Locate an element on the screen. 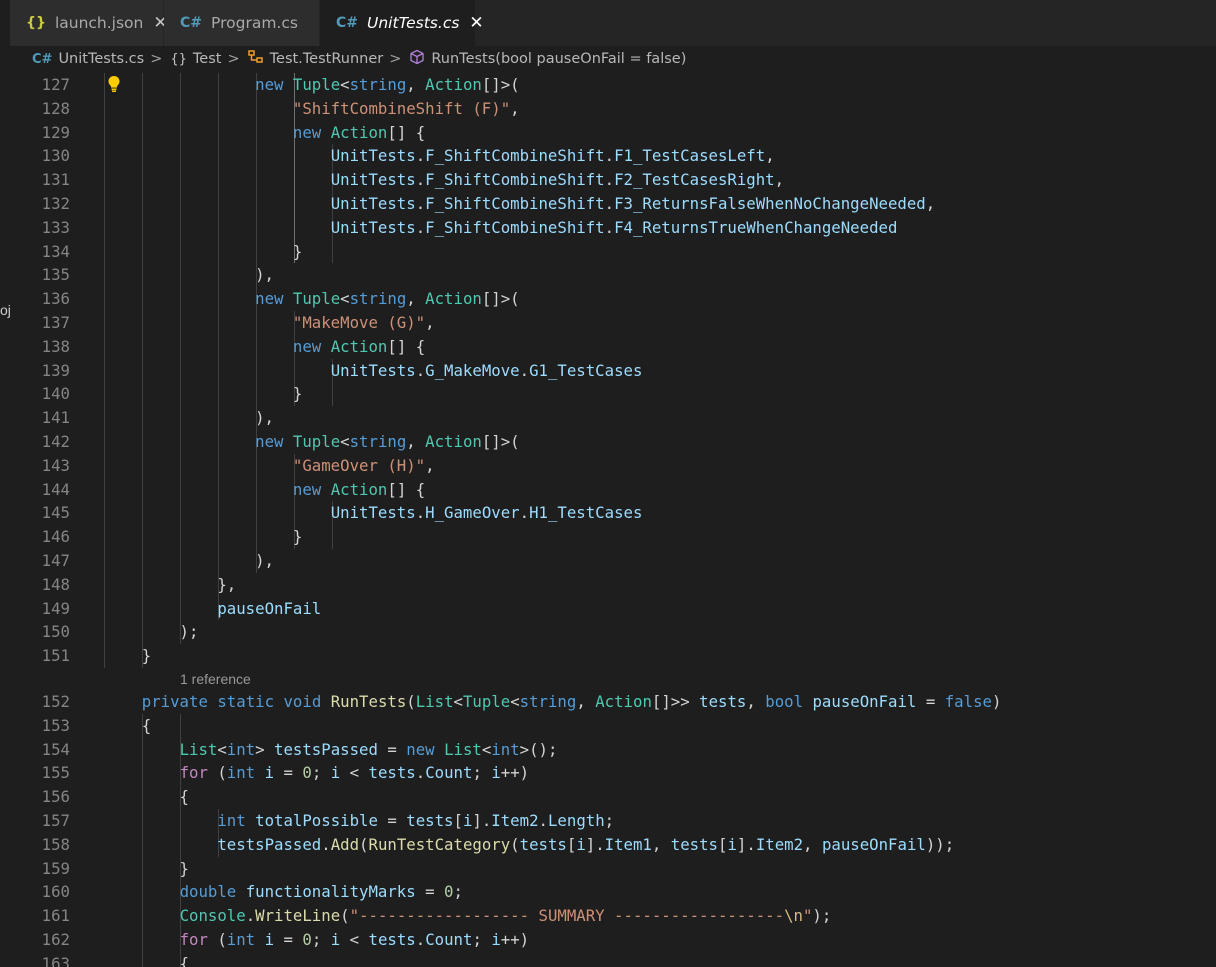 The image size is (1216, 967). line-number: 149 is located at coordinates (35, 609).